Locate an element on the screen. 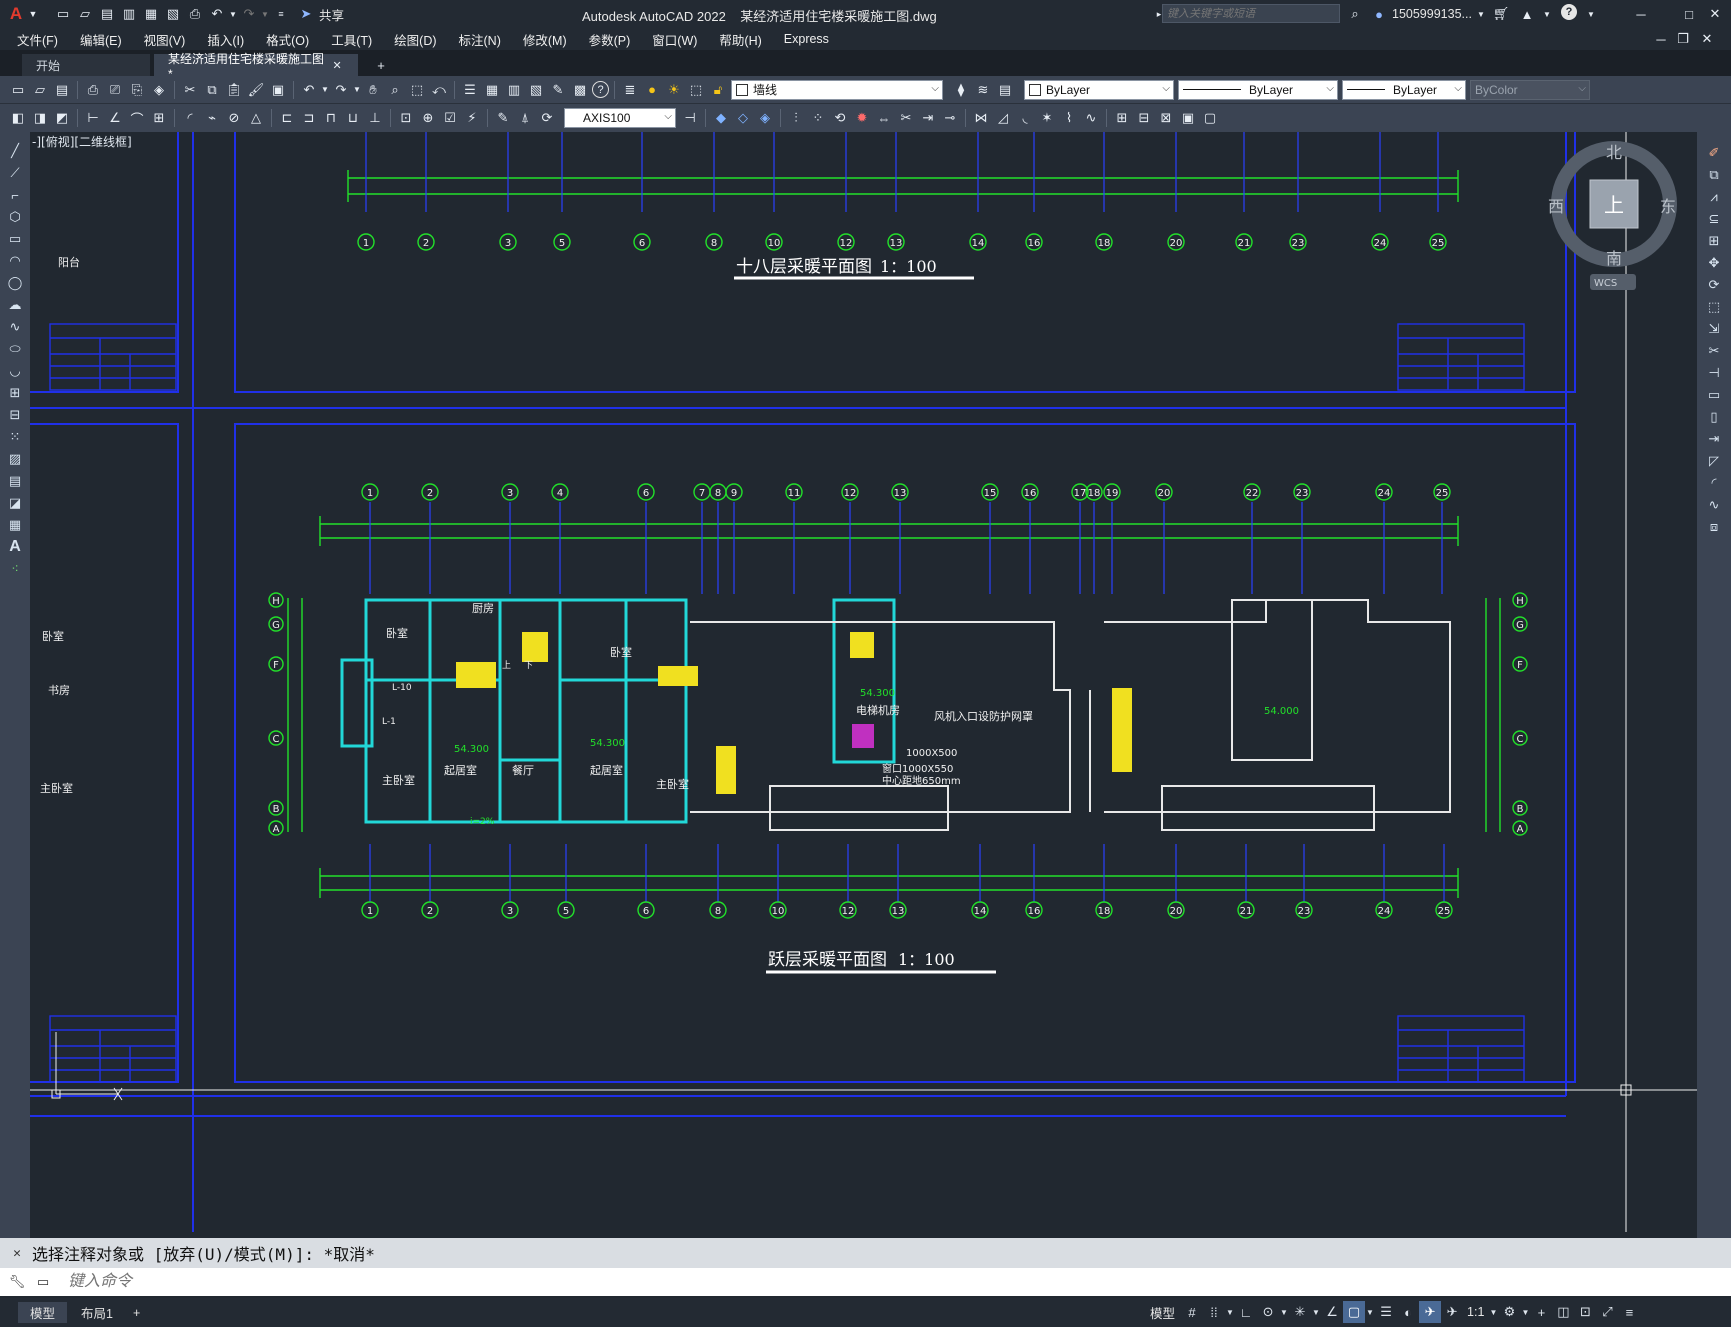 This screenshot has height=1327, width=1731. edit-polyline-icon: ⌇ is located at coordinates (1069, 118).